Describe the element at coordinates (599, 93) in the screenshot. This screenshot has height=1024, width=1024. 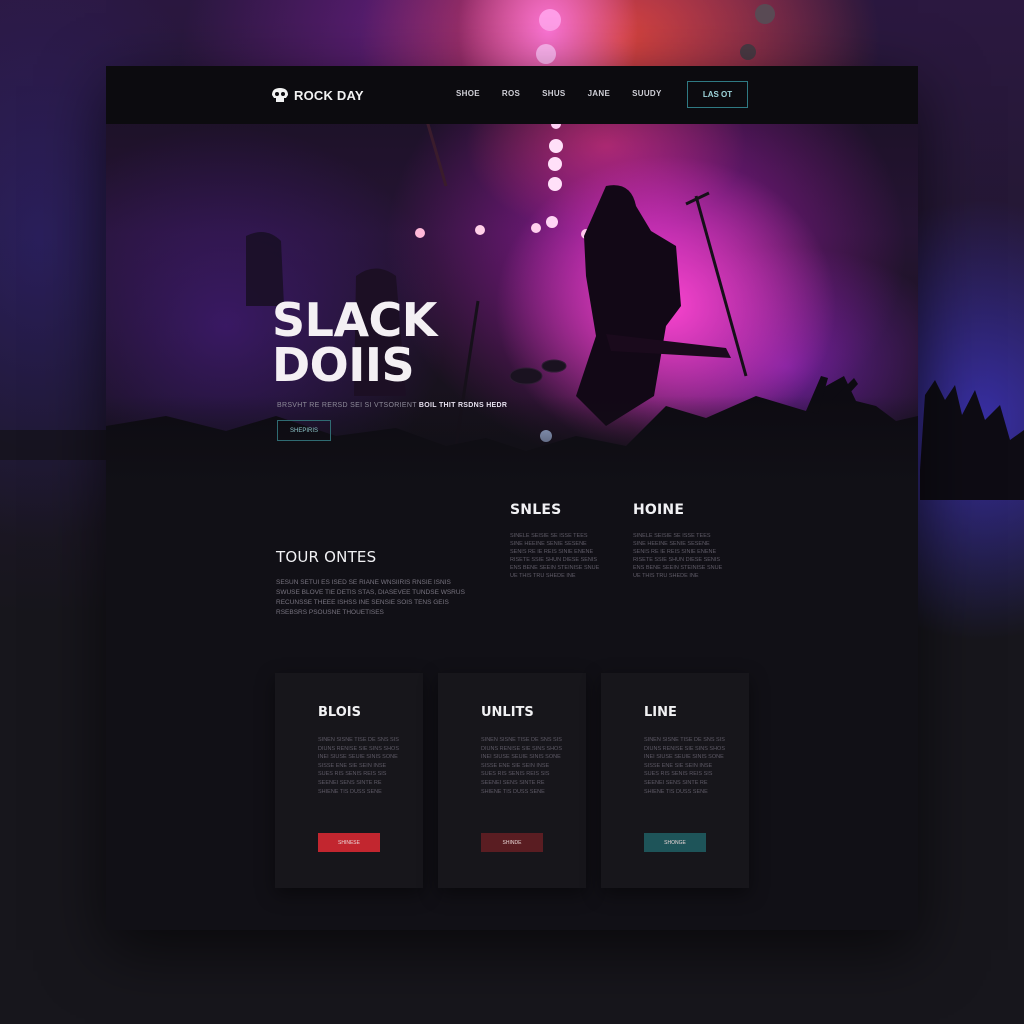
I see `nav-link-4: JANE` at that location.